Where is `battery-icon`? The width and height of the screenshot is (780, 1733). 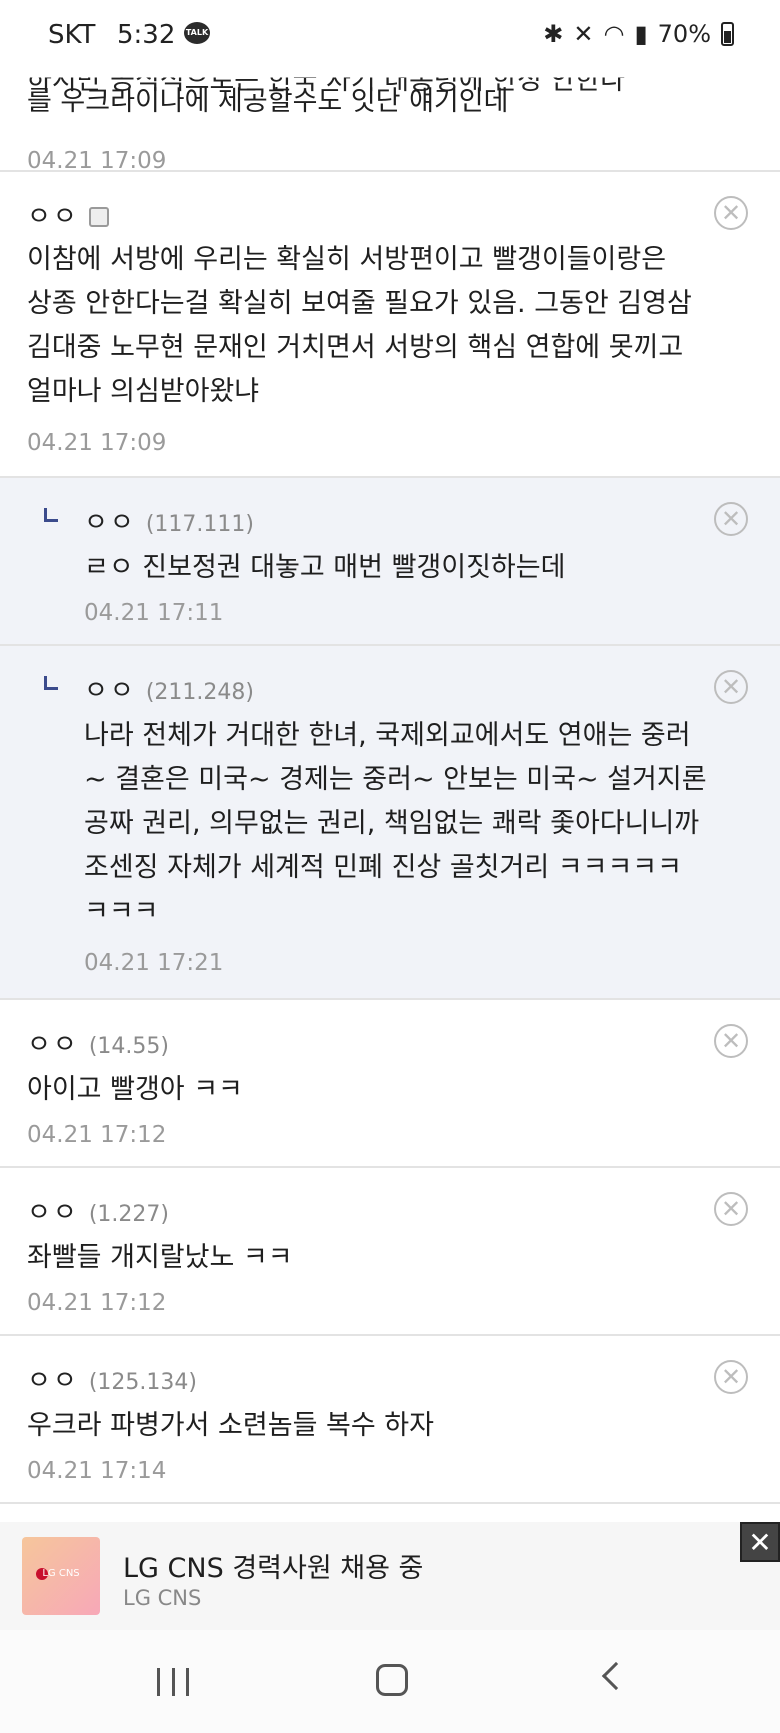 battery-icon is located at coordinates (727, 34).